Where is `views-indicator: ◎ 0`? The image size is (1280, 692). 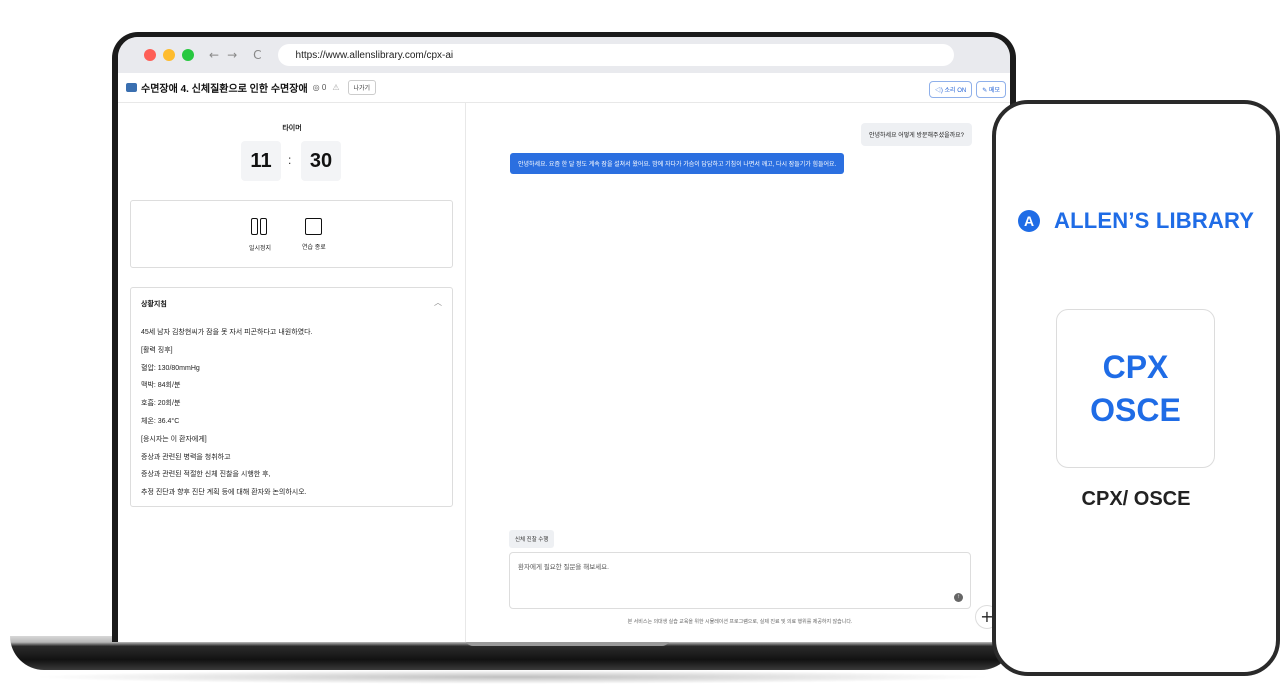
views-indicator: ◎ 0 is located at coordinates (320, 87).